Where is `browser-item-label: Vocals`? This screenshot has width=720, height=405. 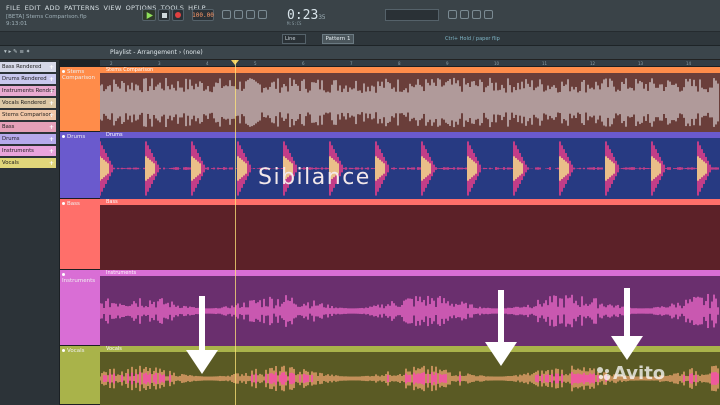 browser-item-label: Vocals is located at coordinates (10, 163).